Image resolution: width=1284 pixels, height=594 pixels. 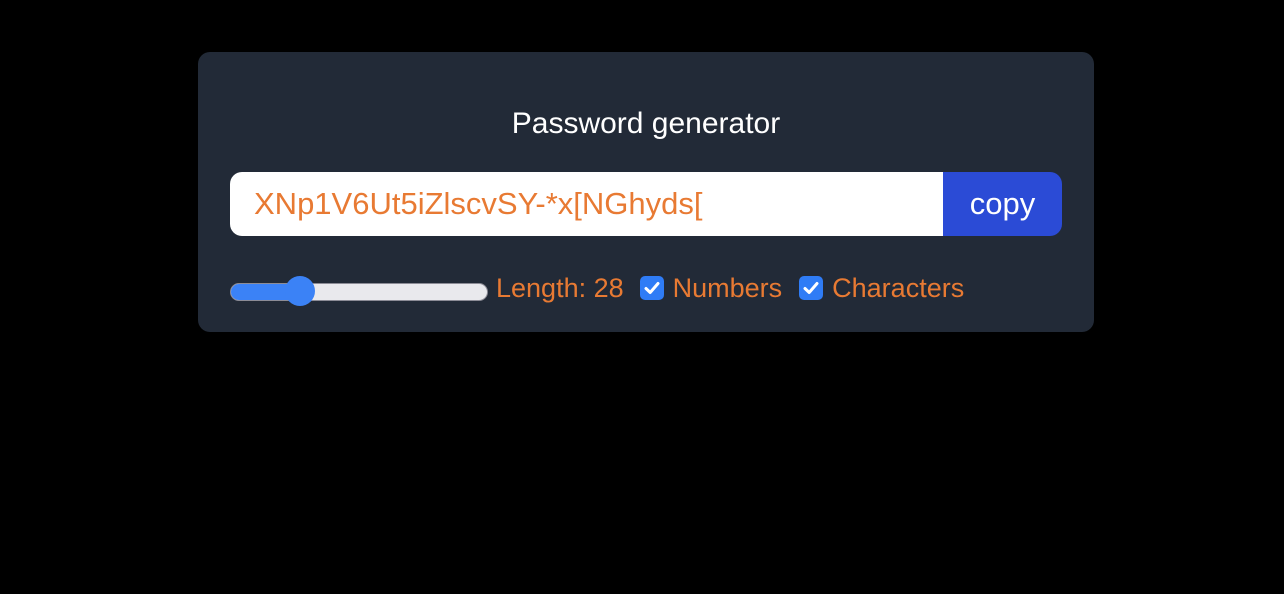 I want to click on length-label: Length: 28, so click(x=560, y=287).